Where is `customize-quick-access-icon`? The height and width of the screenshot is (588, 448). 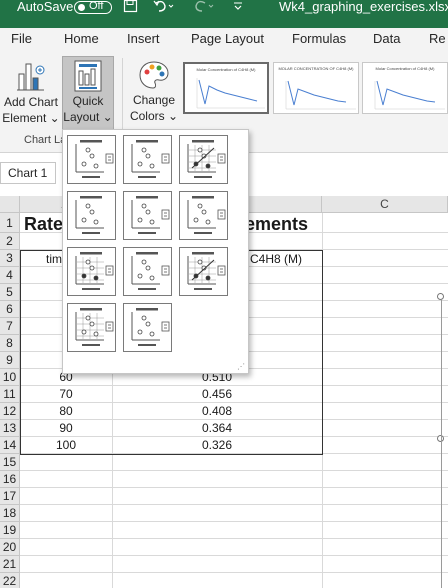 customize-quick-access-icon is located at coordinates (238, 8).